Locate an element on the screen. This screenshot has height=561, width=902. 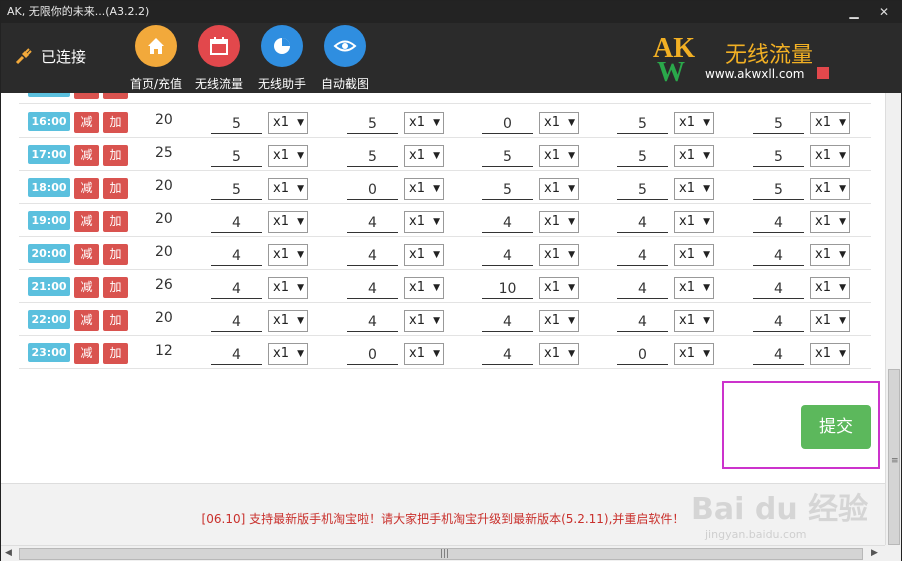
nav-wireless-helper: 无线助手 is located at coordinates (282, 58).